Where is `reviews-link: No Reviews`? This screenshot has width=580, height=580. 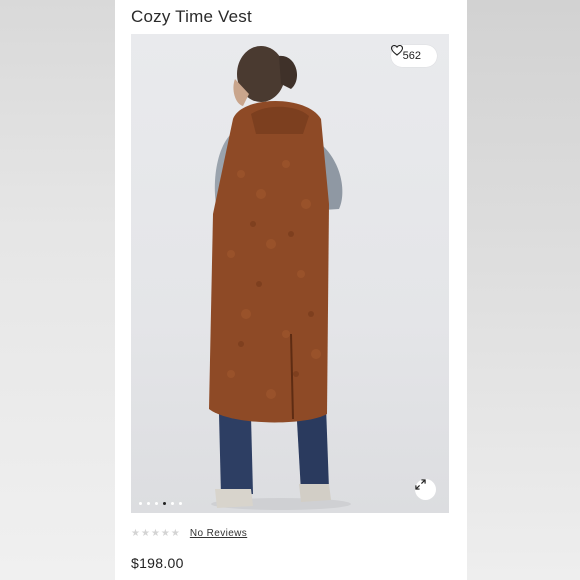 reviews-link: No Reviews is located at coordinates (218, 533).